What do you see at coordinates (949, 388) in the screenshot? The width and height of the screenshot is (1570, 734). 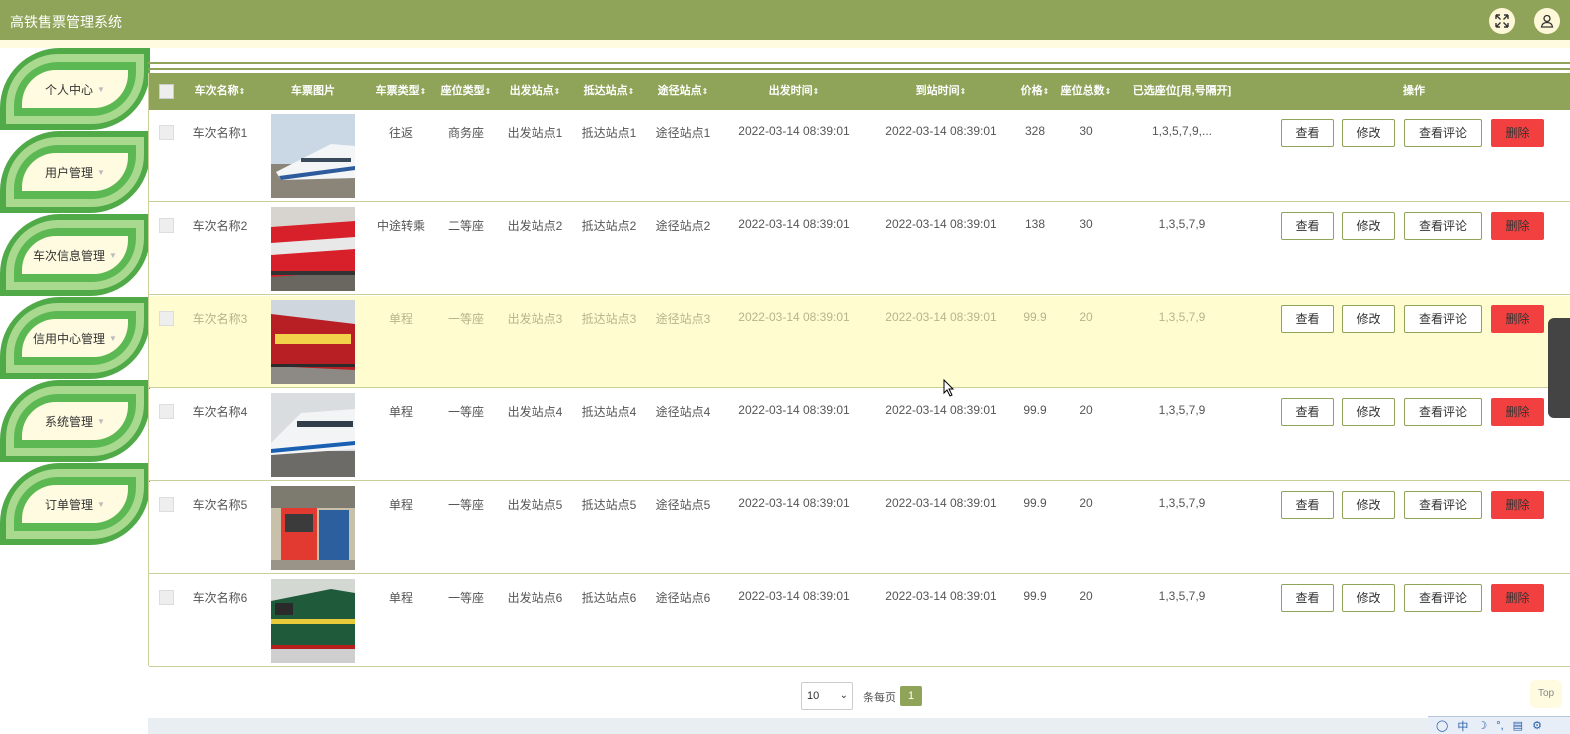 I see `mouse-cursor-icon` at bounding box center [949, 388].